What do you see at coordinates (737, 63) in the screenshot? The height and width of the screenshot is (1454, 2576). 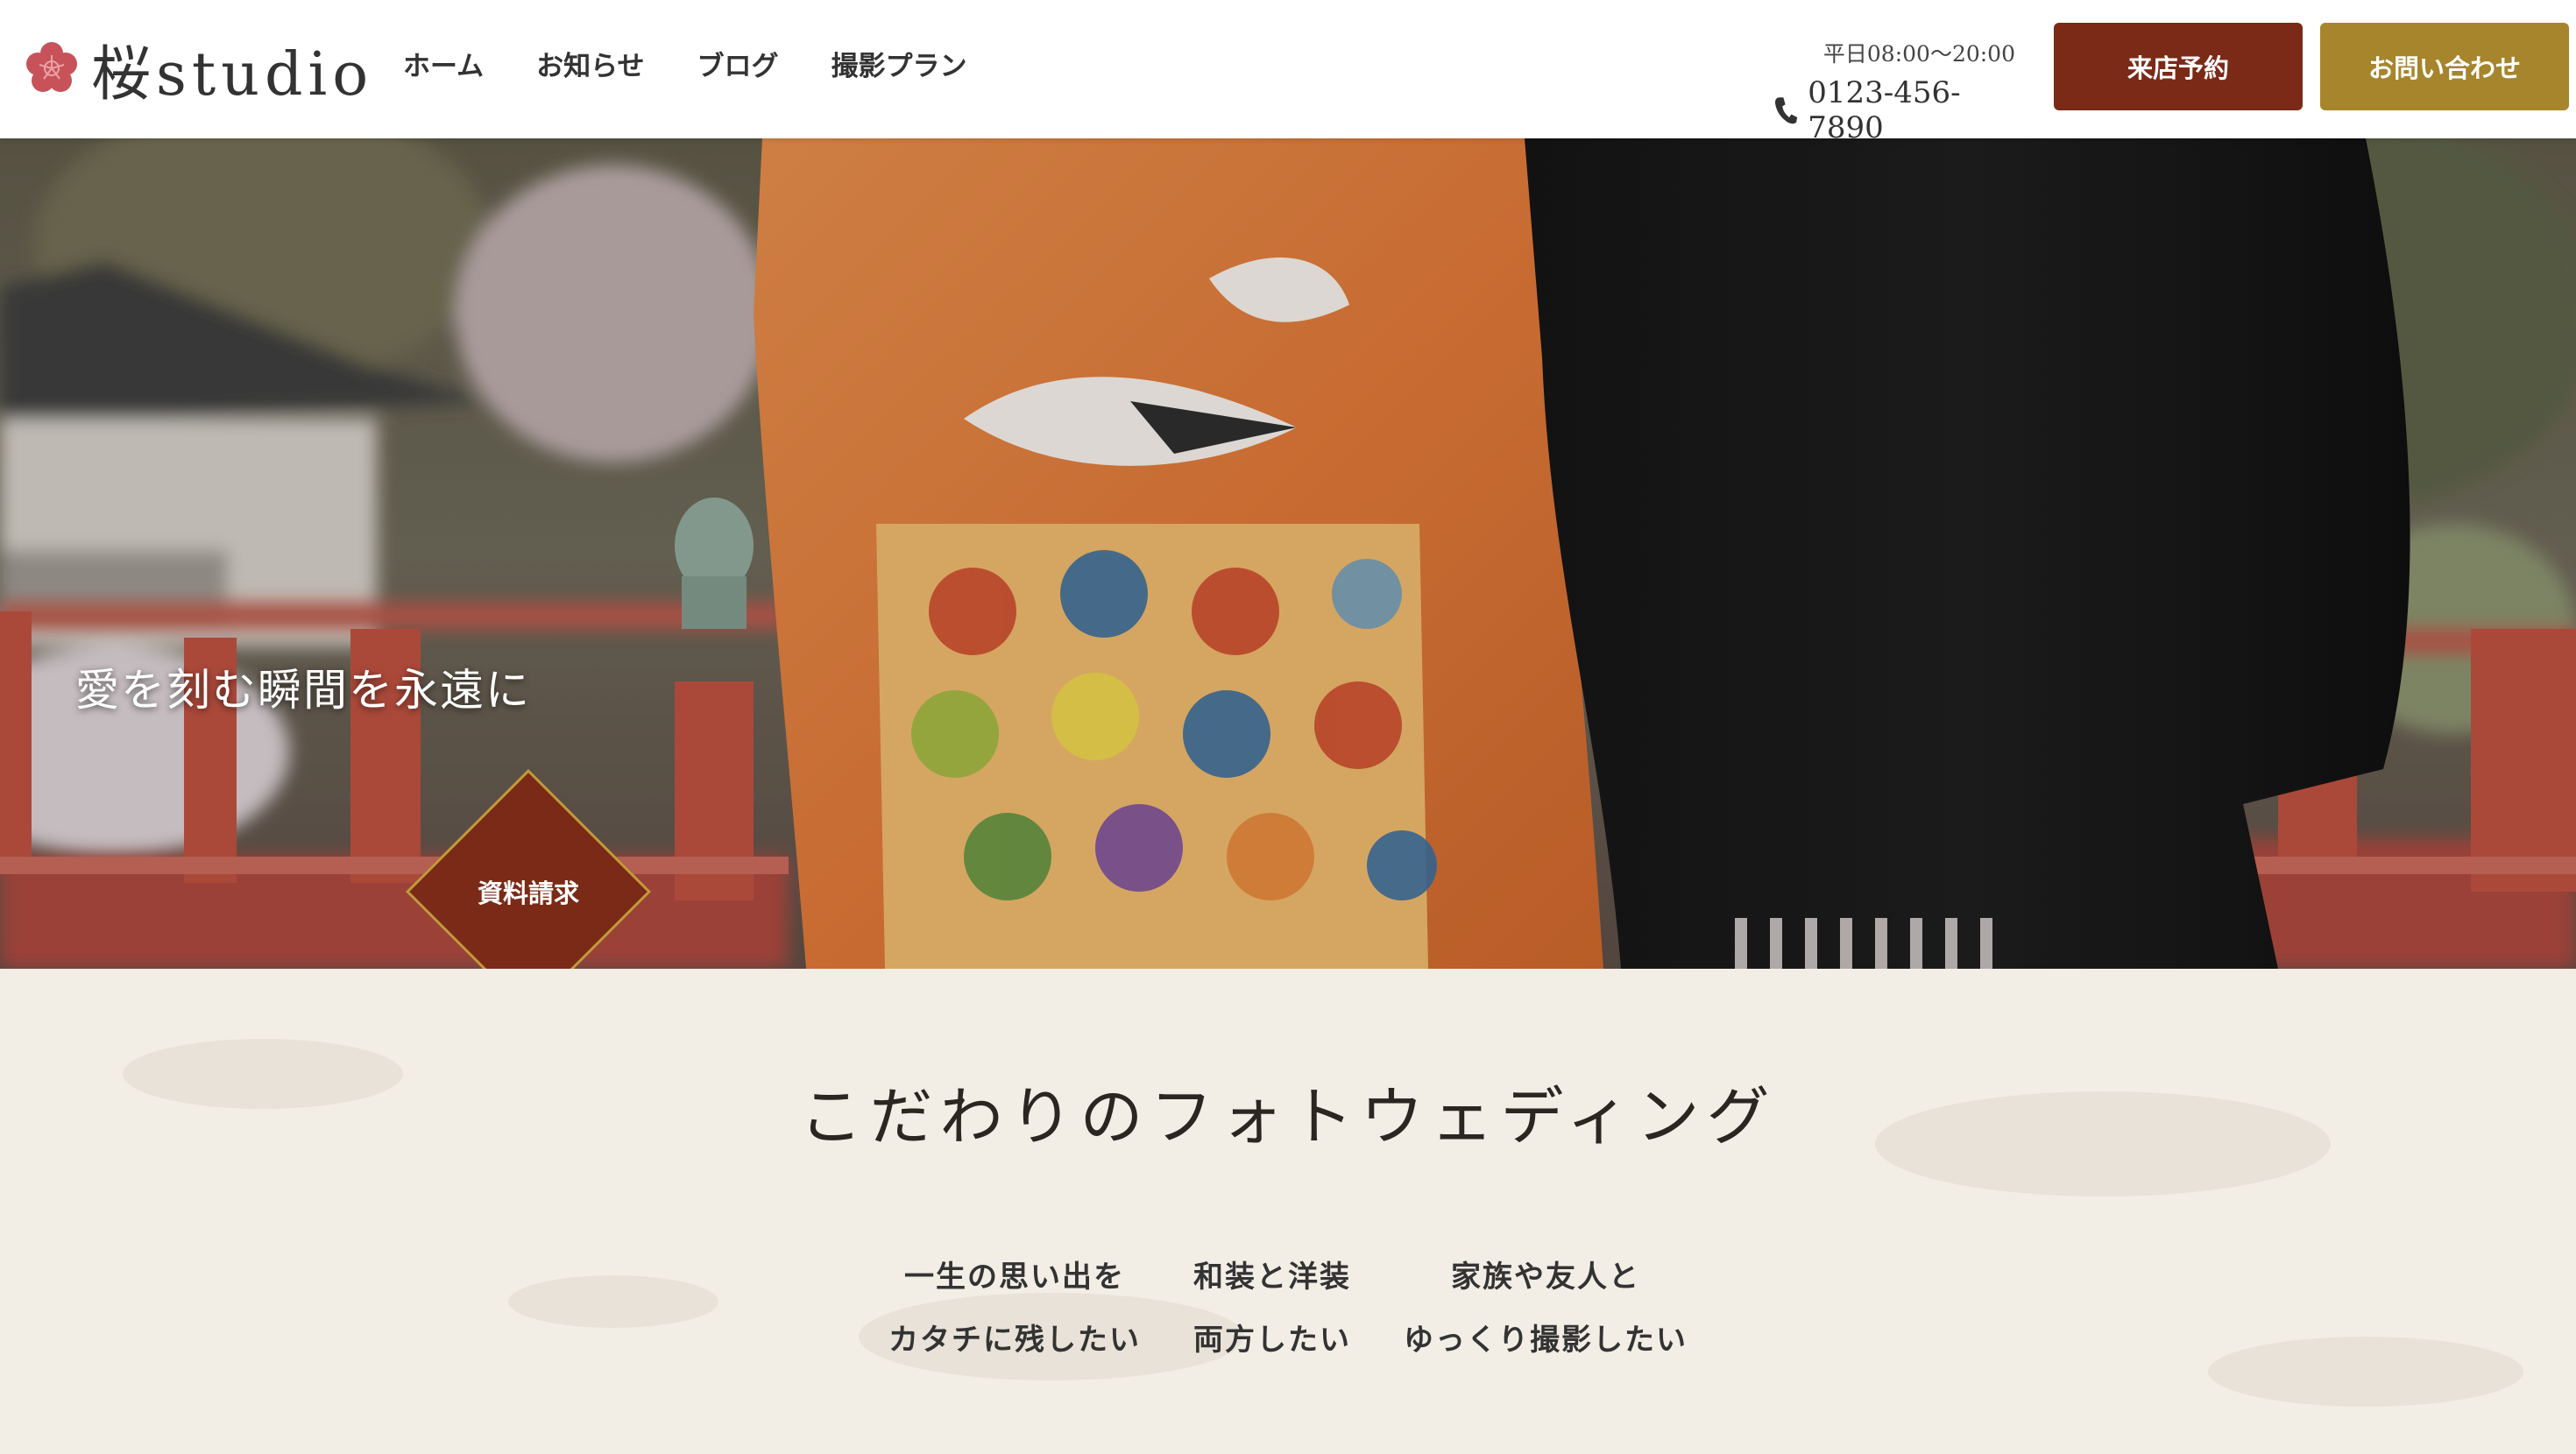 I see `nav-blog: ブログ` at bounding box center [737, 63].